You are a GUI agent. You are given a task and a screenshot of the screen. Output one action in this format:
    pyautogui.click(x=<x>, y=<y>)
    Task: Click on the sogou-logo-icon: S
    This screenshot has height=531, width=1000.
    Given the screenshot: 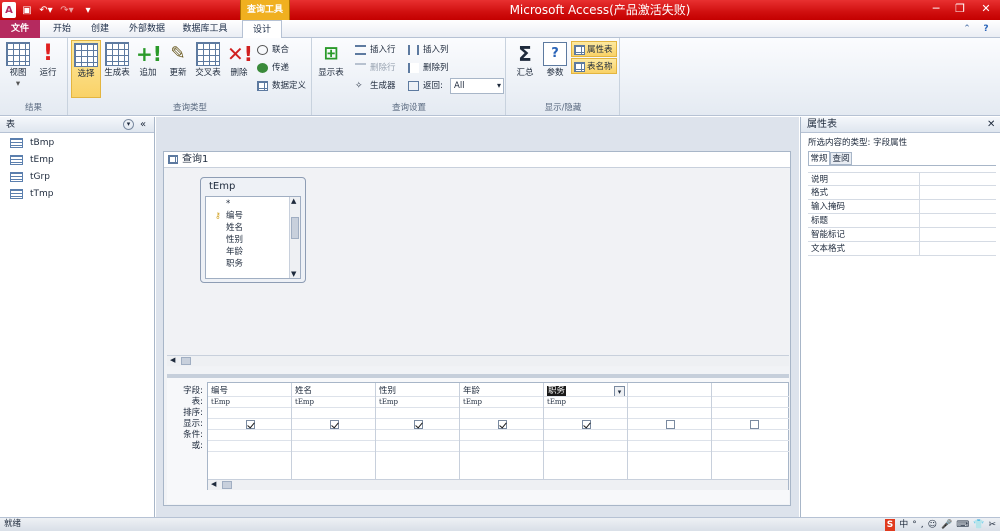 What is the action you would take?
    pyautogui.click(x=890, y=524)
    